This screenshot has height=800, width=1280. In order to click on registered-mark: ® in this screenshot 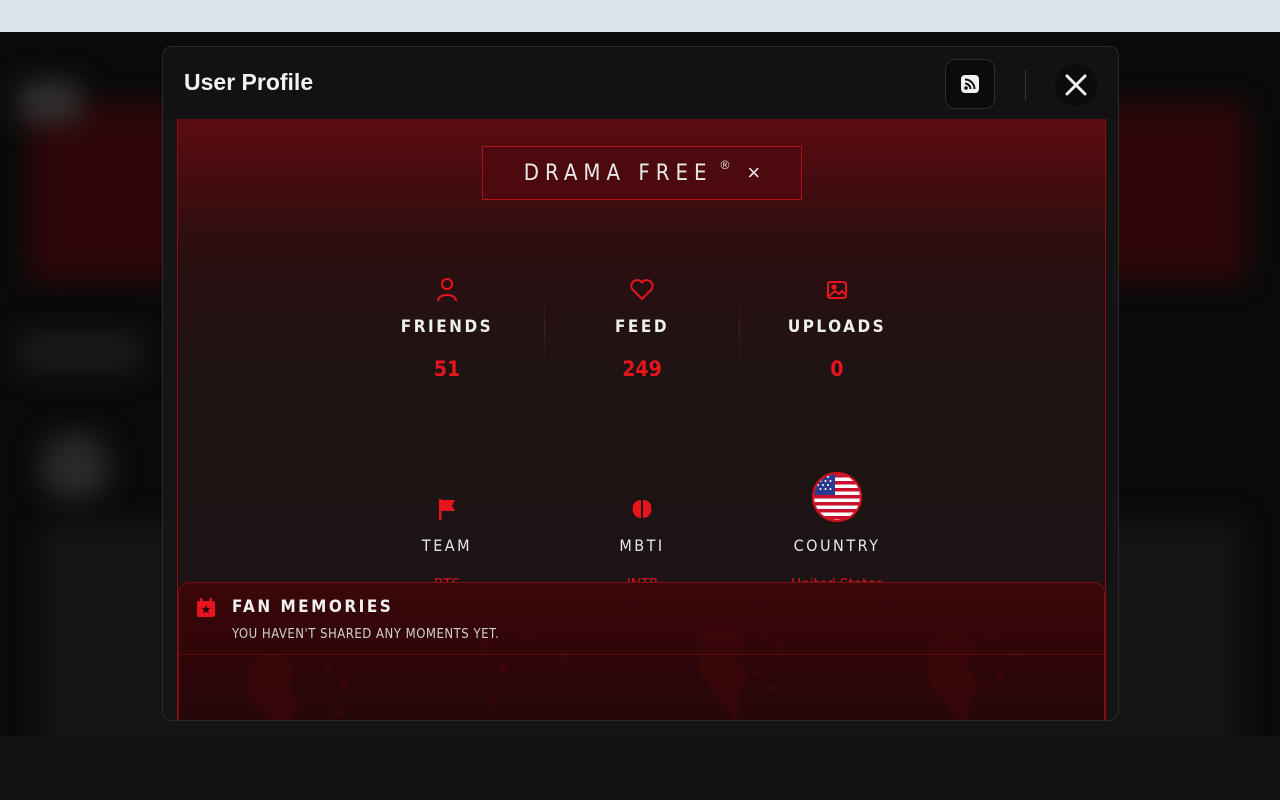, I will do `click(725, 165)`.